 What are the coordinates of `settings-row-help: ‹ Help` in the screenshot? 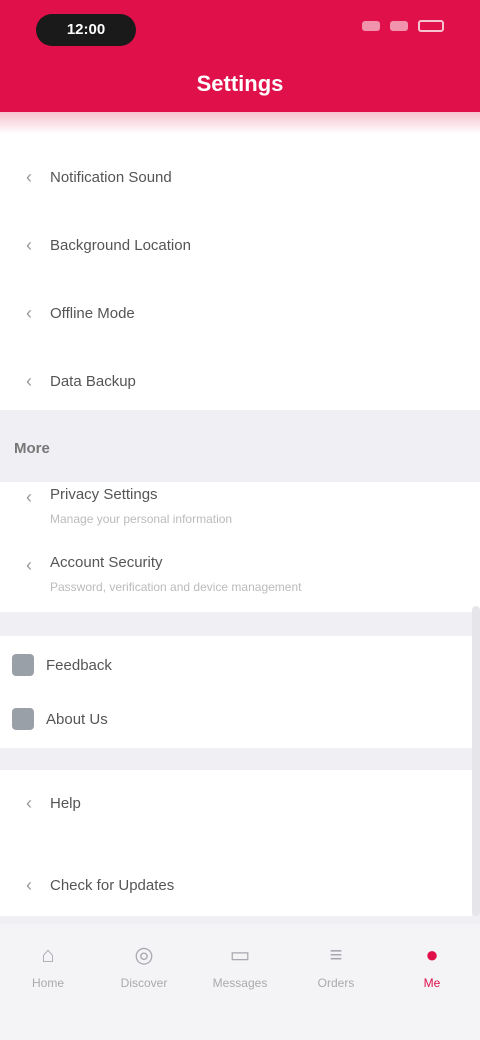 It's located at (236, 803).